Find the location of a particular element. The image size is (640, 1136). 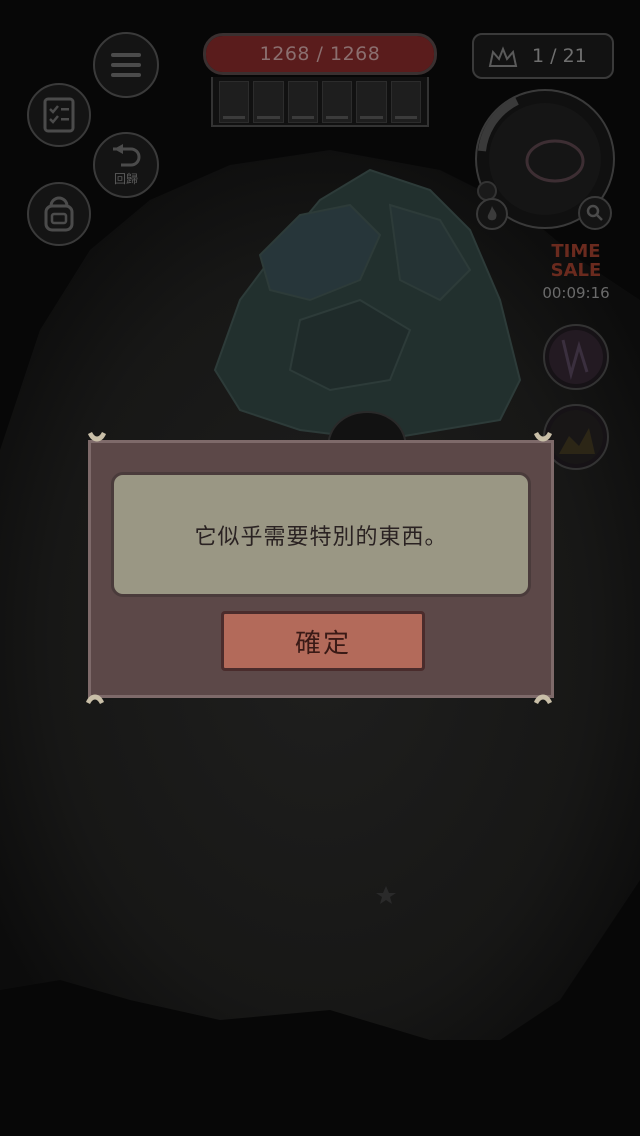

quest-button is located at coordinates (59, 115).